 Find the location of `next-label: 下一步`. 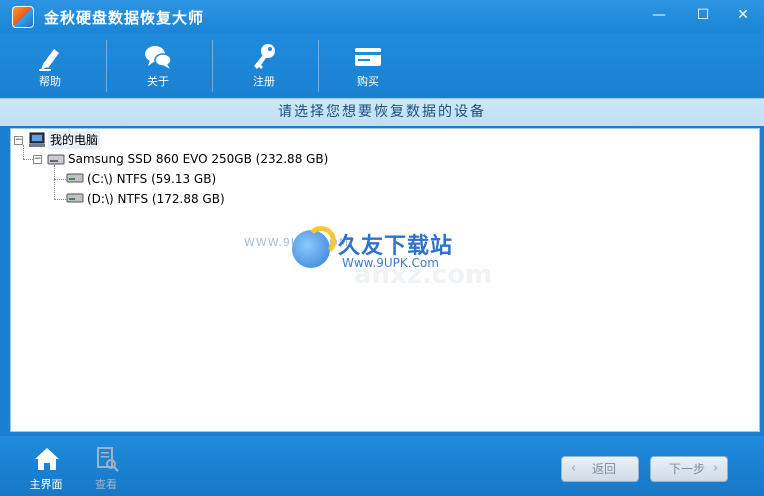

next-label: 下一步 is located at coordinates (687, 469).